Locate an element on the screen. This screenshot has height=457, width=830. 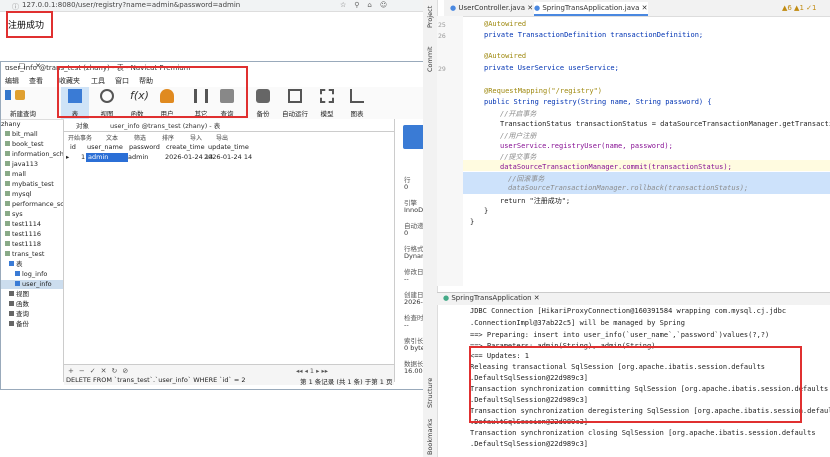
tree-item-db: information_schema is located at coordinates (34, 154).